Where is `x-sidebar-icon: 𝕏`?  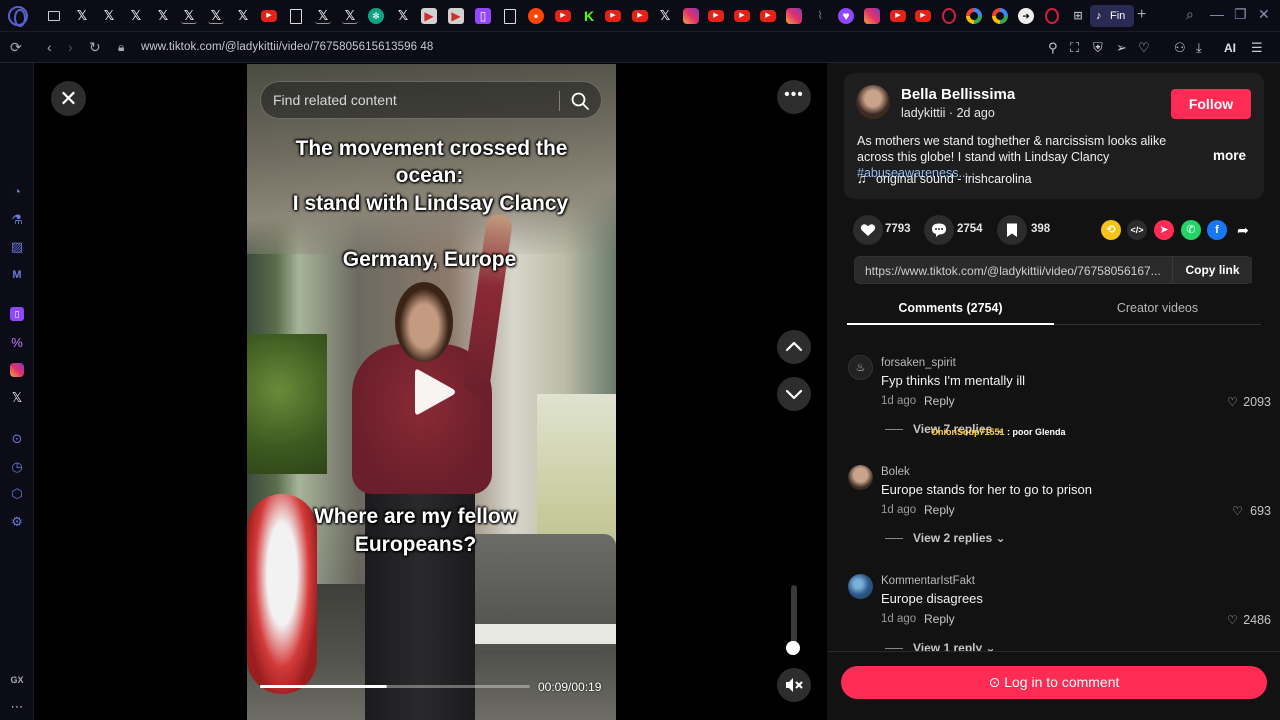 x-sidebar-icon: 𝕏 is located at coordinates (17, 398).